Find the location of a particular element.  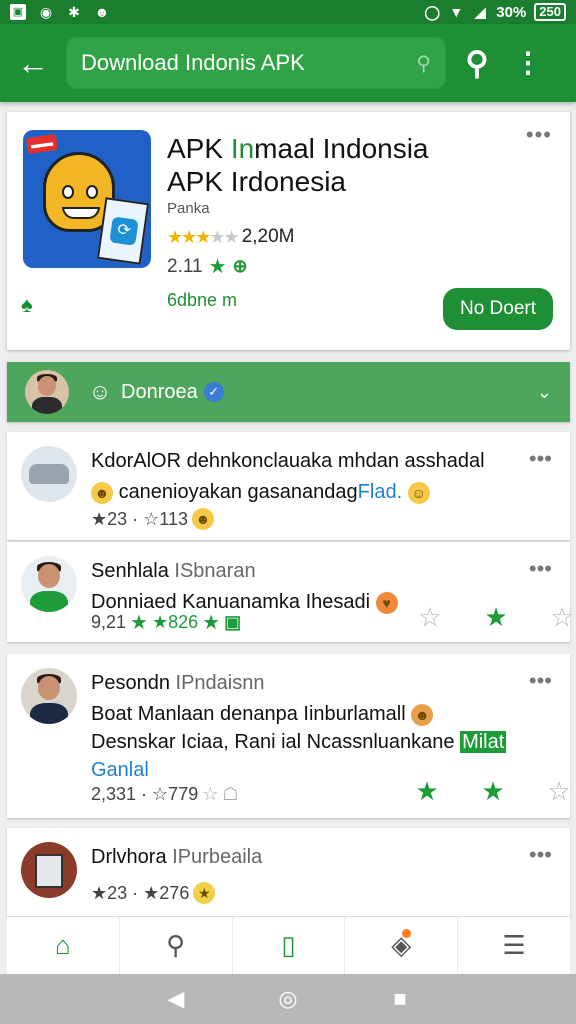

app-developer: Panka is located at coordinates (188, 208).